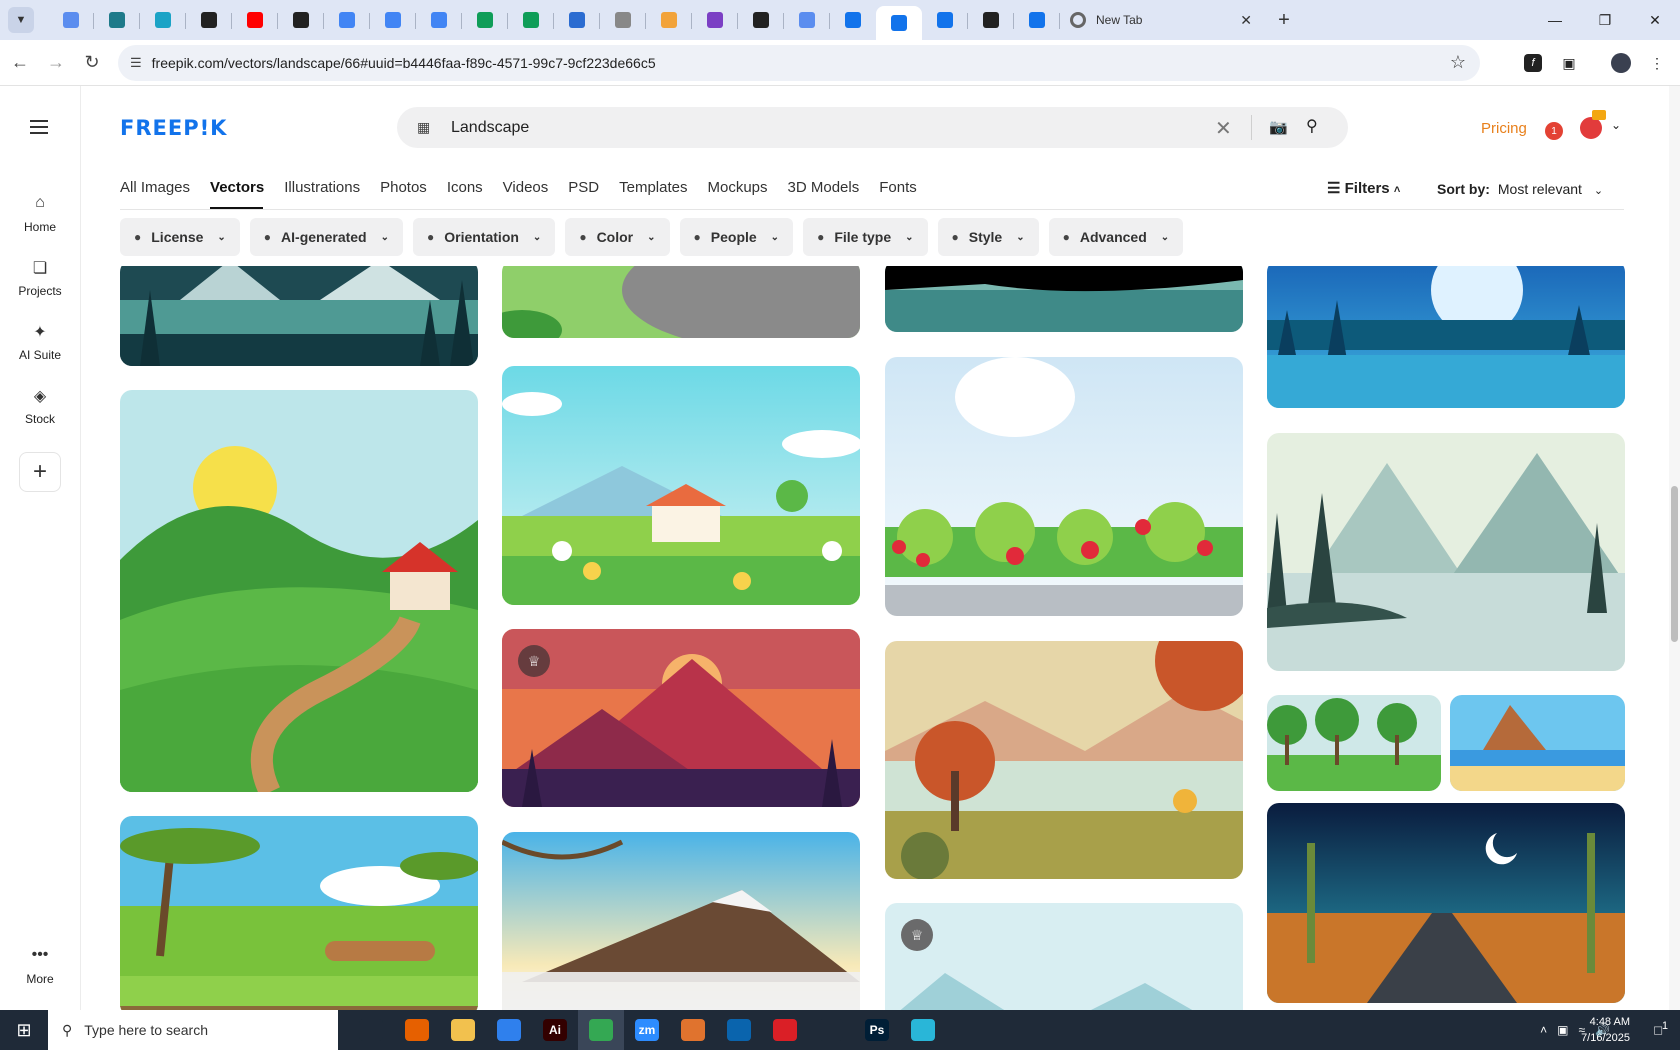 The image size is (1680, 1050). What do you see at coordinates (1312, 126) in the screenshot?
I see `search-icon: ⚲` at bounding box center [1312, 126].